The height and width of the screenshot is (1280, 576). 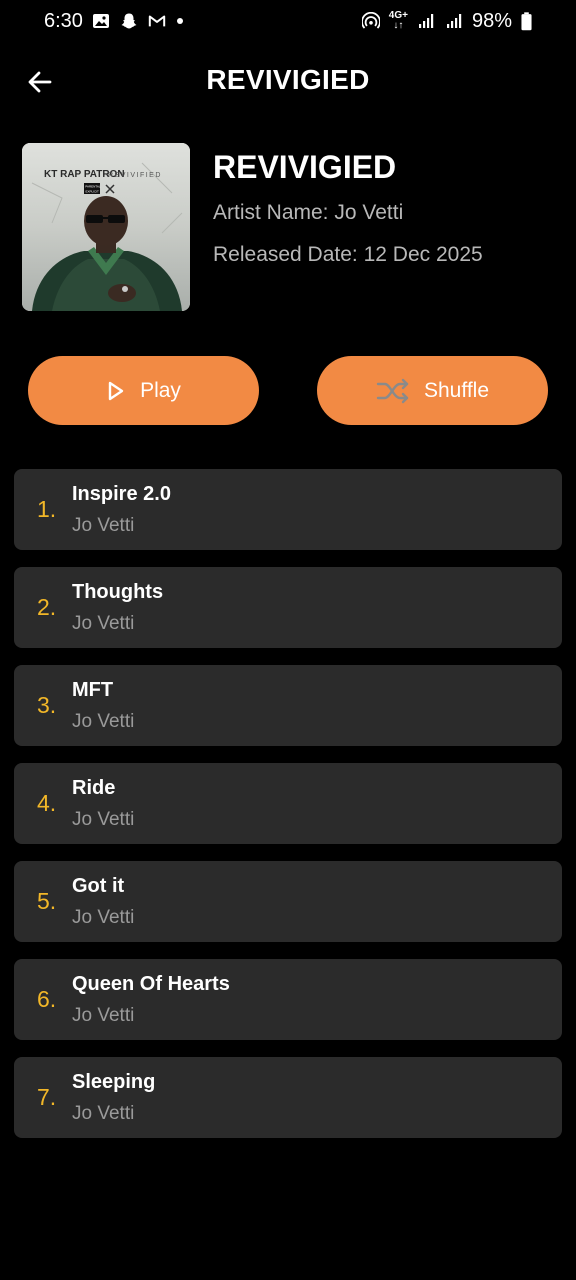 I want to click on album-title: REVIVIGIED, so click(x=305, y=167).